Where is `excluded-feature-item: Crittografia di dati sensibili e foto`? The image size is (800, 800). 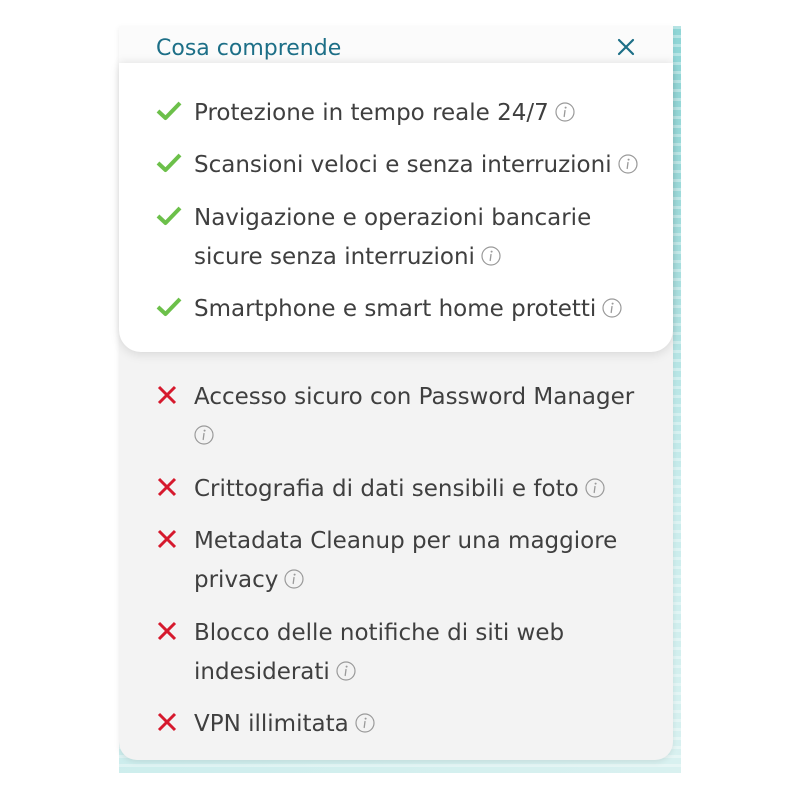 excluded-feature-item: Crittografia di dati sensibili e foto is located at coordinates (405, 492).